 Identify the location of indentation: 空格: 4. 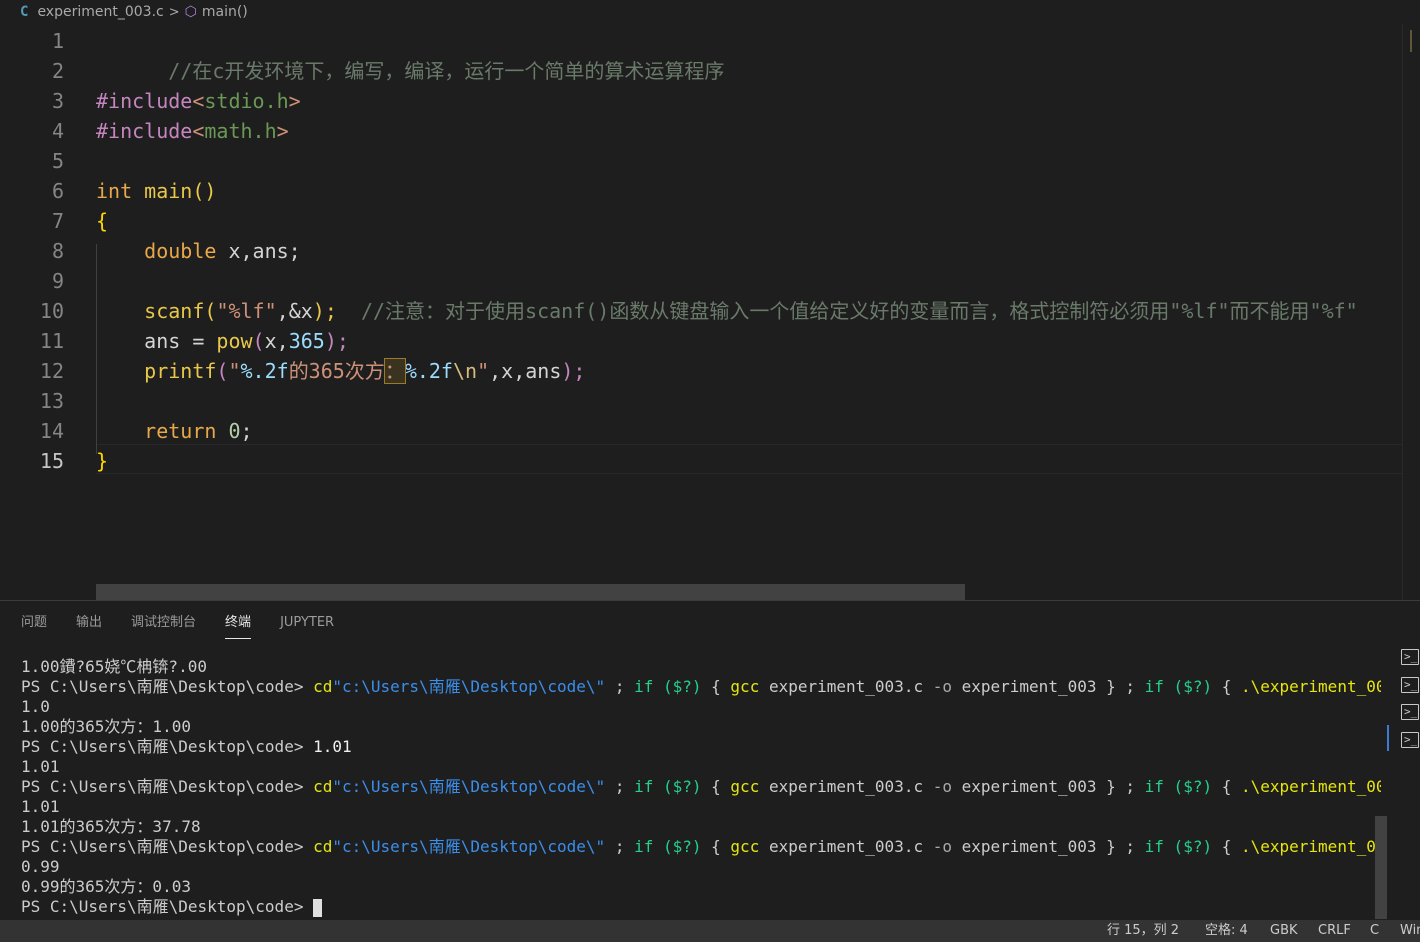
(1226, 931).